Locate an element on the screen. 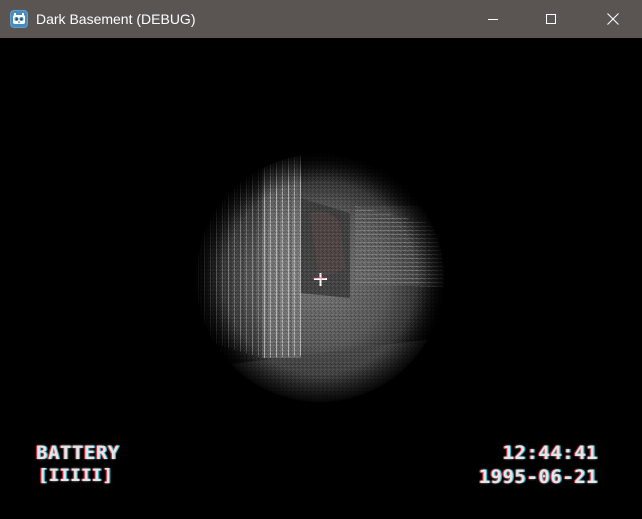 The image size is (642, 519). close-icon is located at coordinates (613, 19).